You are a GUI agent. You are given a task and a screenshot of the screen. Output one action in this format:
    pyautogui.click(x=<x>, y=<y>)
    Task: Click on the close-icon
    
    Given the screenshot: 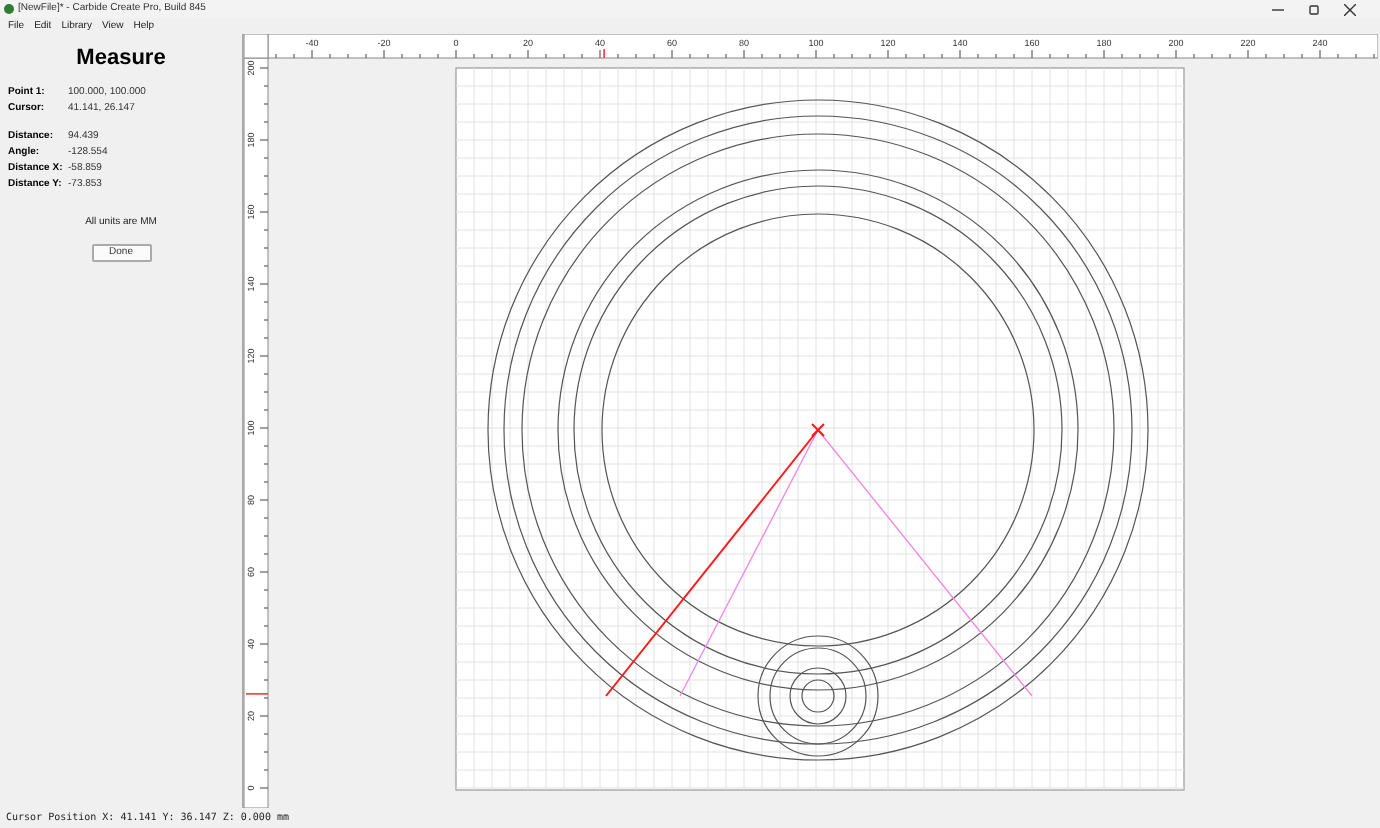 What is the action you would take?
    pyautogui.click(x=1350, y=9)
    